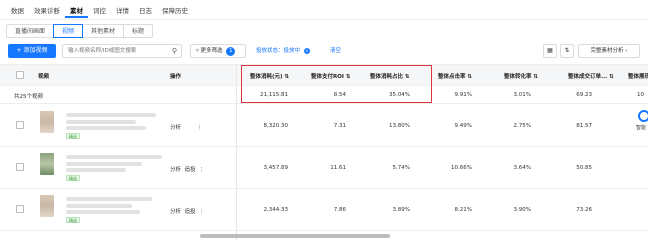 This screenshot has height=240, width=648. What do you see at coordinates (461, 168) in the screenshot?
I see `row-ctr: 10.66%` at bounding box center [461, 168].